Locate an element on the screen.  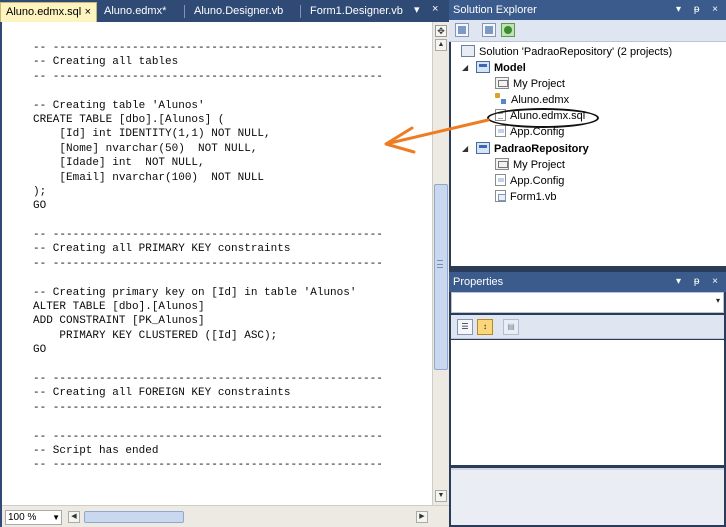
code-line: -- Creating all PRIMARY KEY constraints is located at coordinates (208, 249).